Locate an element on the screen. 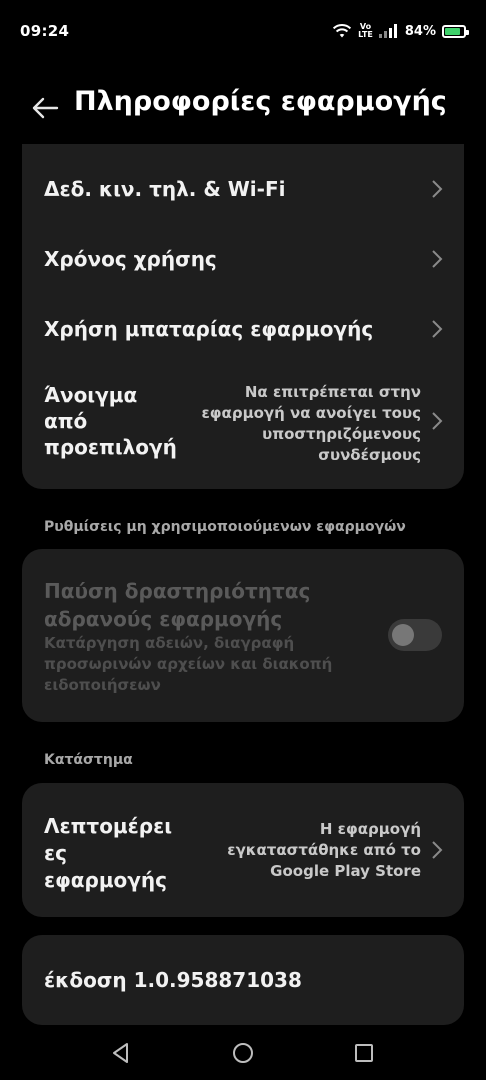  store-section-header: Κατάστημα is located at coordinates (88, 760).